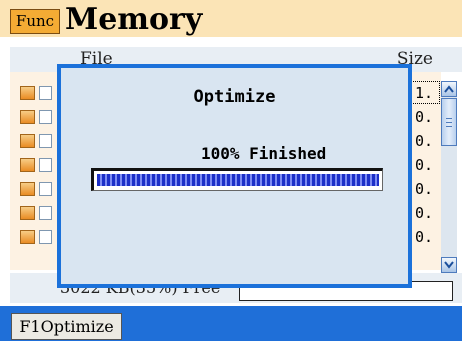  What do you see at coordinates (449, 177) in the screenshot?
I see `scrollbar` at bounding box center [449, 177].